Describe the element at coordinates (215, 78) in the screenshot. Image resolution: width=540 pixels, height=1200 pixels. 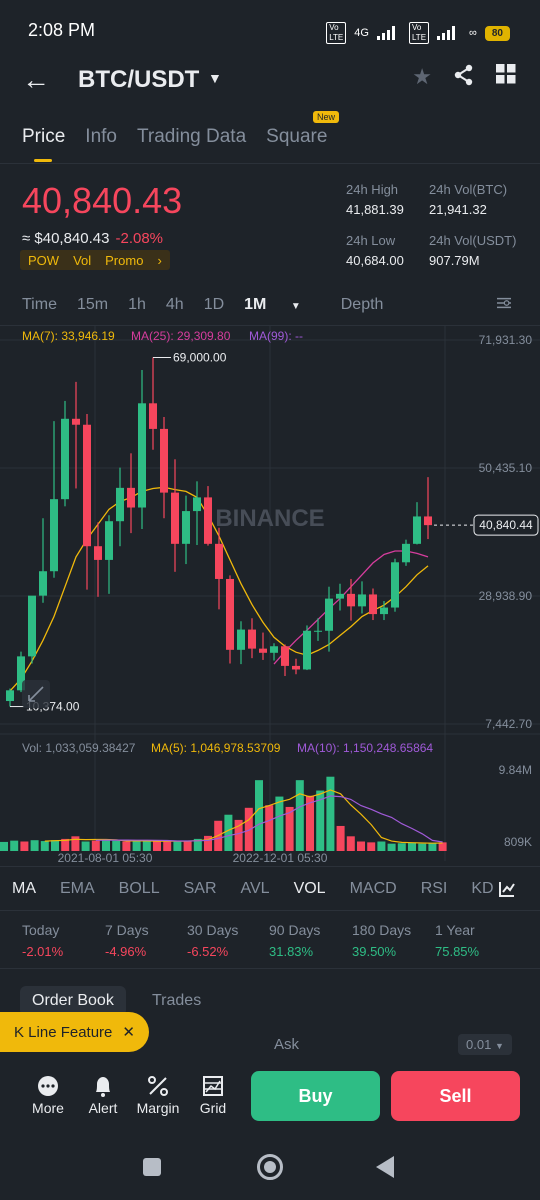
I see `caret-down-icon: ▼` at that location.